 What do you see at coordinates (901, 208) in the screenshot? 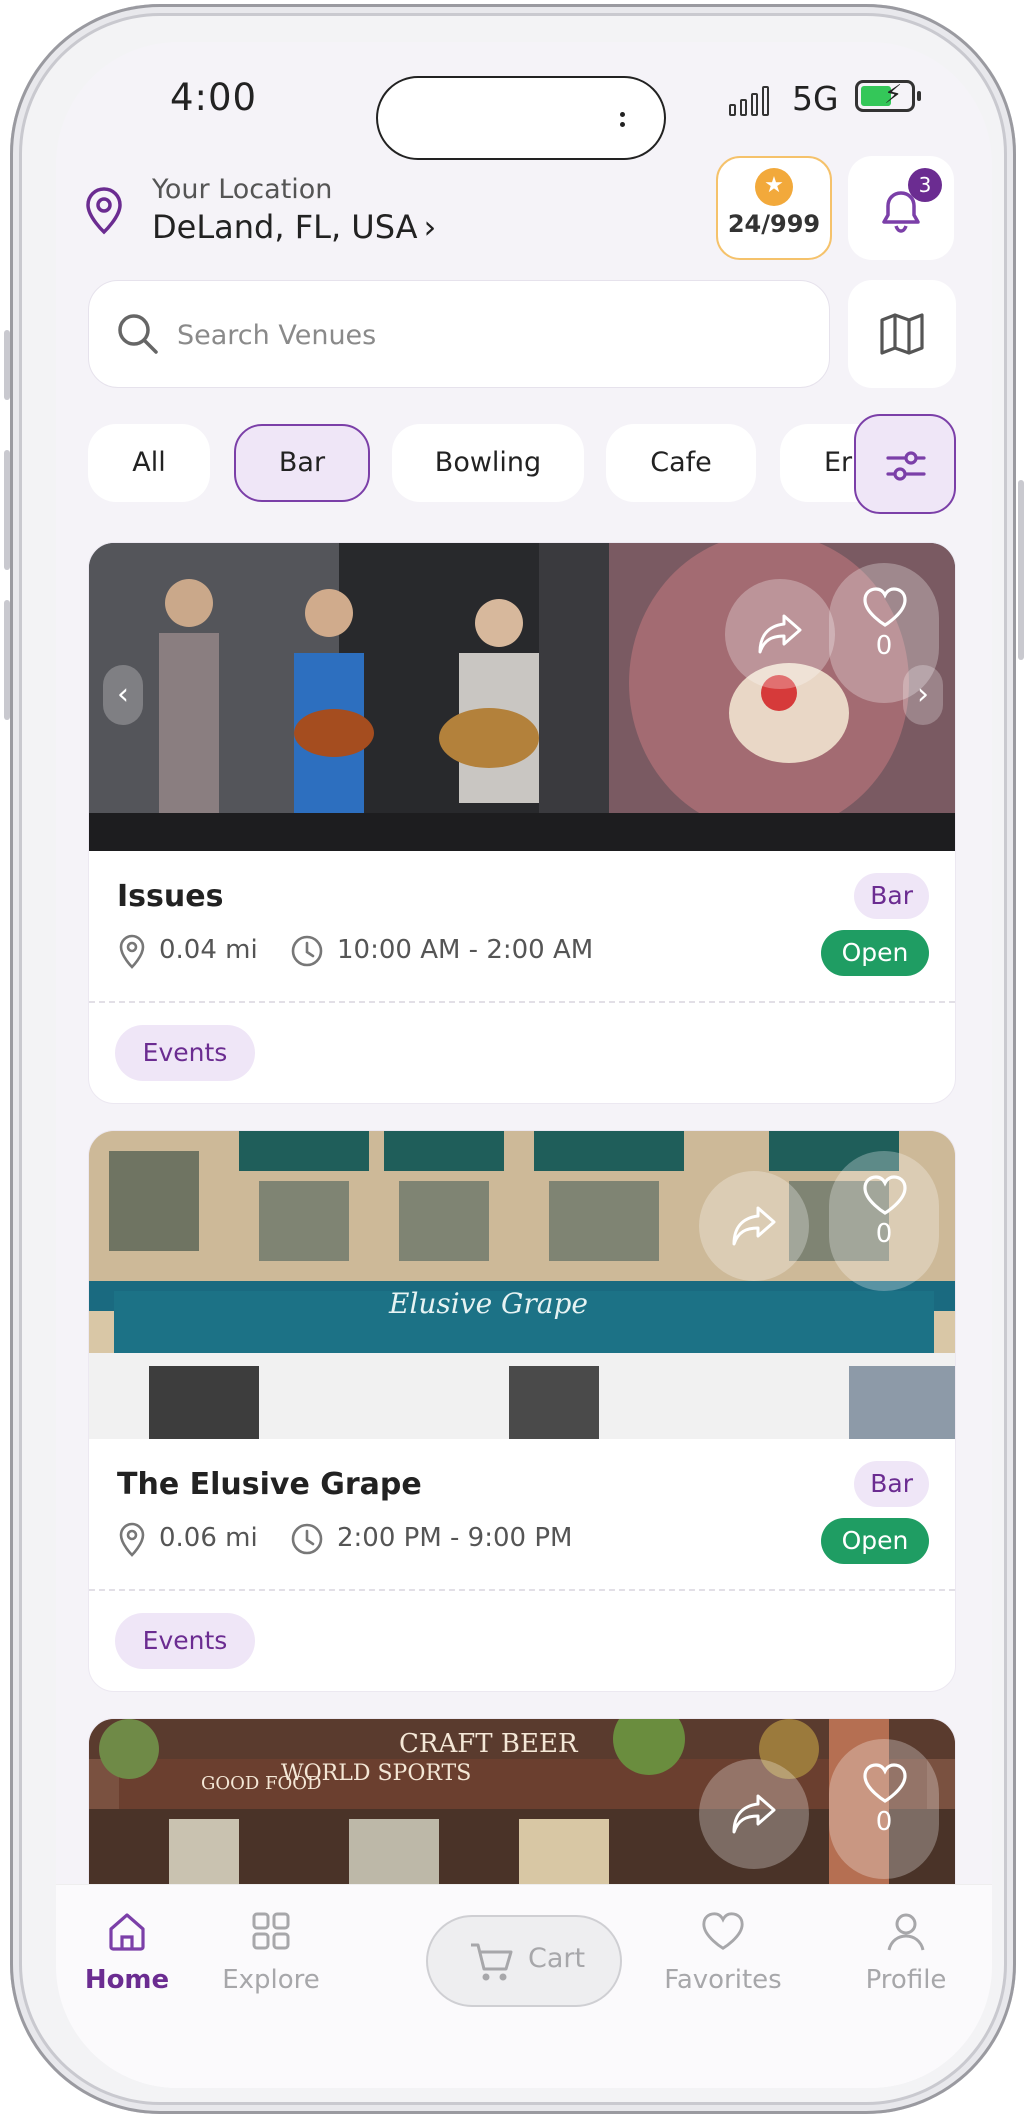
I see `notifications-button: 3` at bounding box center [901, 208].